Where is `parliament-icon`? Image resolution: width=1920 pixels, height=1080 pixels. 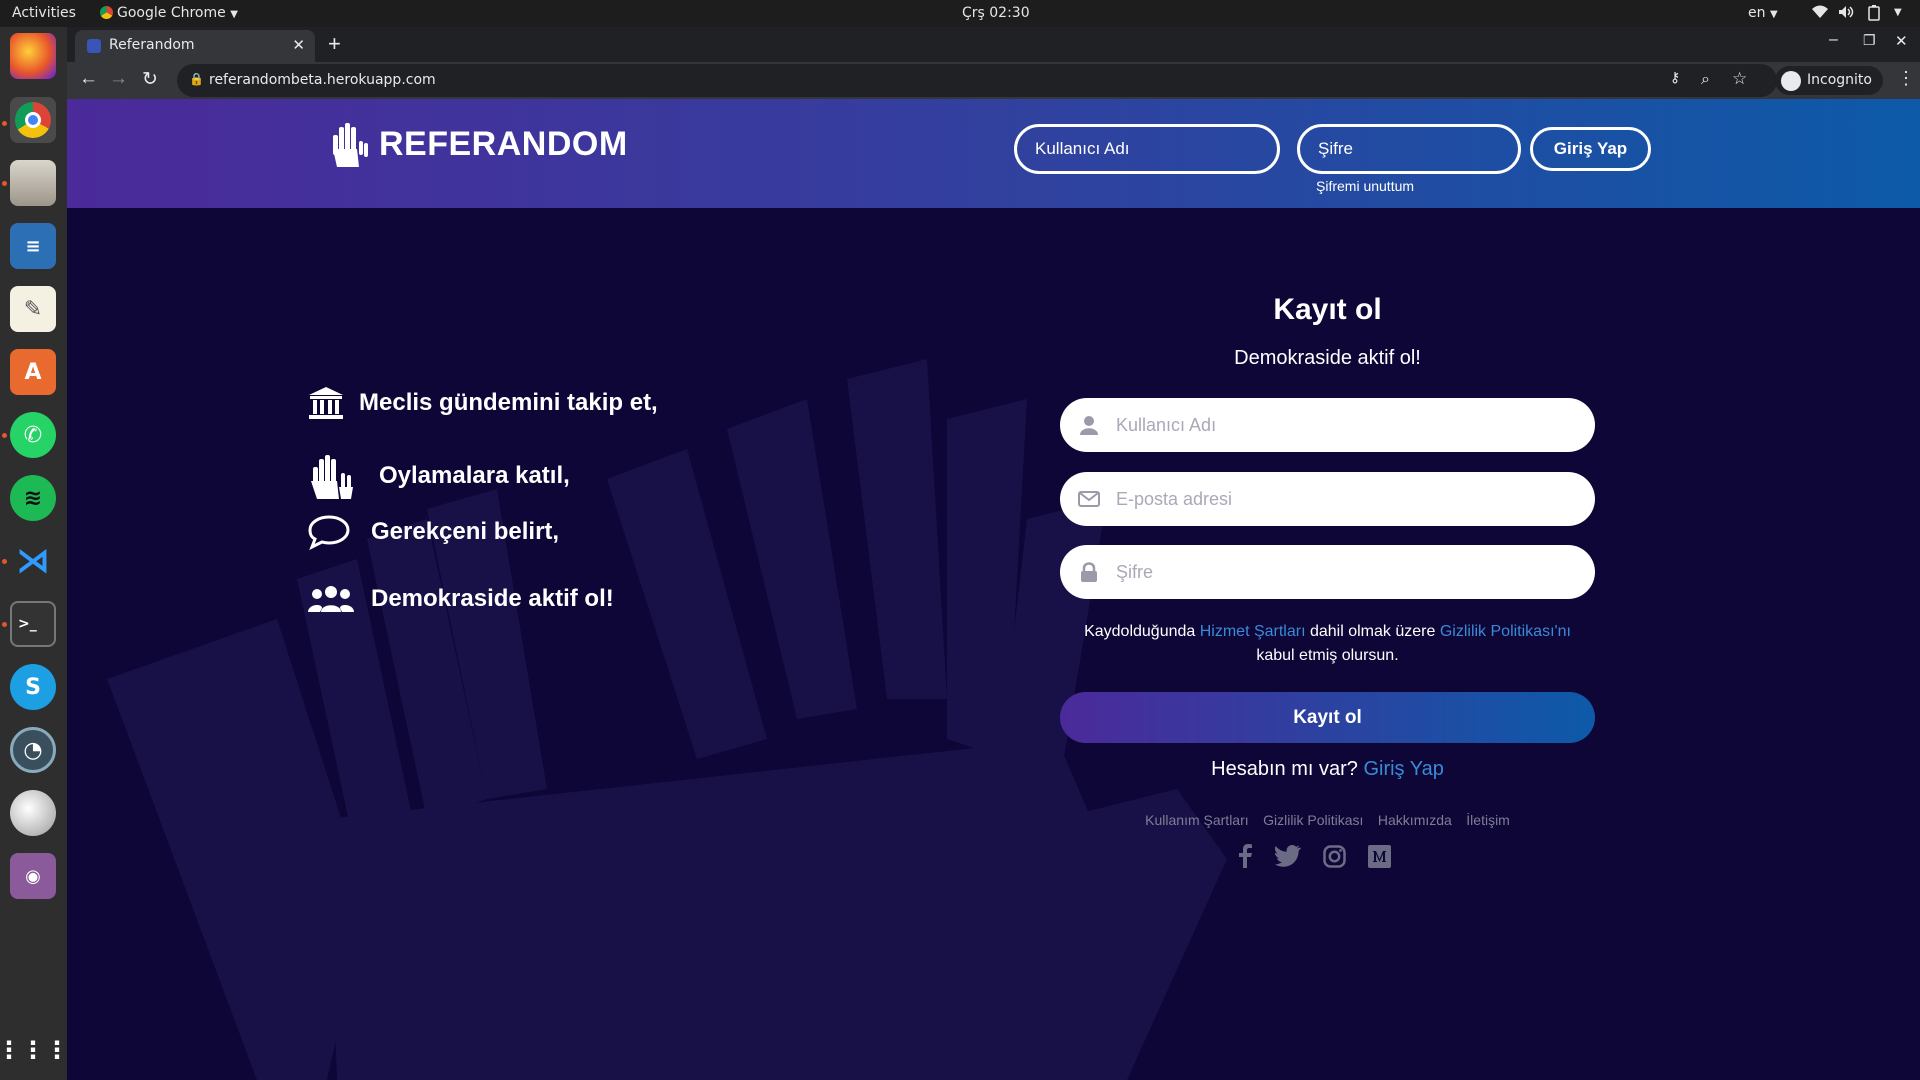
parliament-icon is located at coordinates (326, 403).